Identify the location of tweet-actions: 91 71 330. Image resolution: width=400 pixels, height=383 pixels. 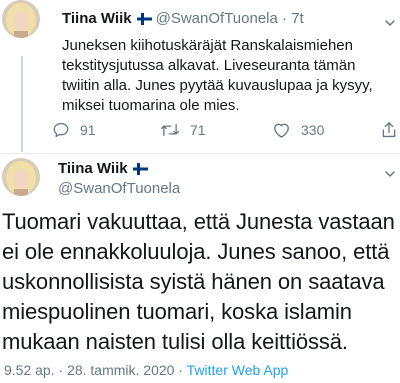
(200, 131).